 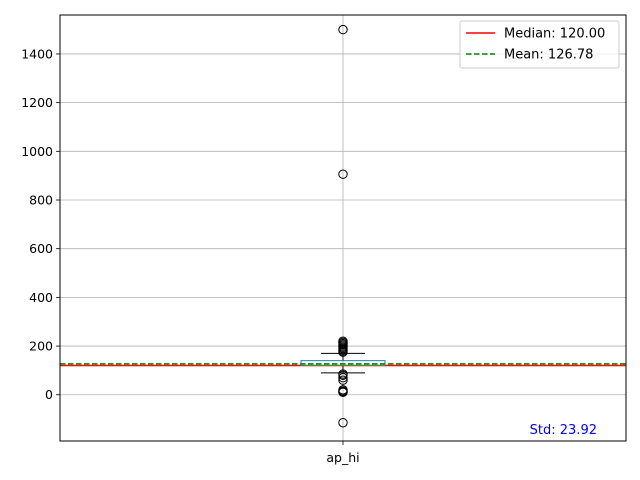 I want to click on std-annotation: Std: 23.92, so click(x=563, y=430).